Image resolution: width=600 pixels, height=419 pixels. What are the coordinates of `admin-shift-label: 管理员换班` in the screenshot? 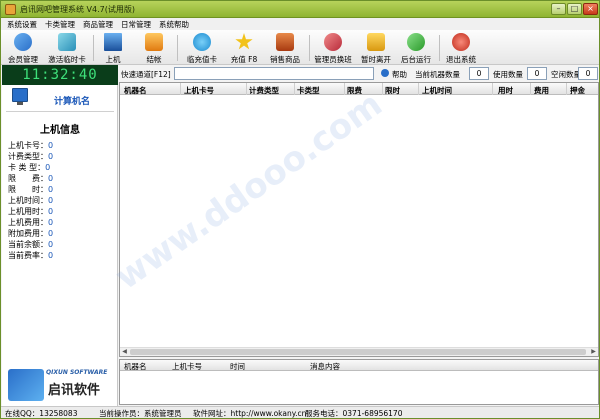 It's located at (333, 59).